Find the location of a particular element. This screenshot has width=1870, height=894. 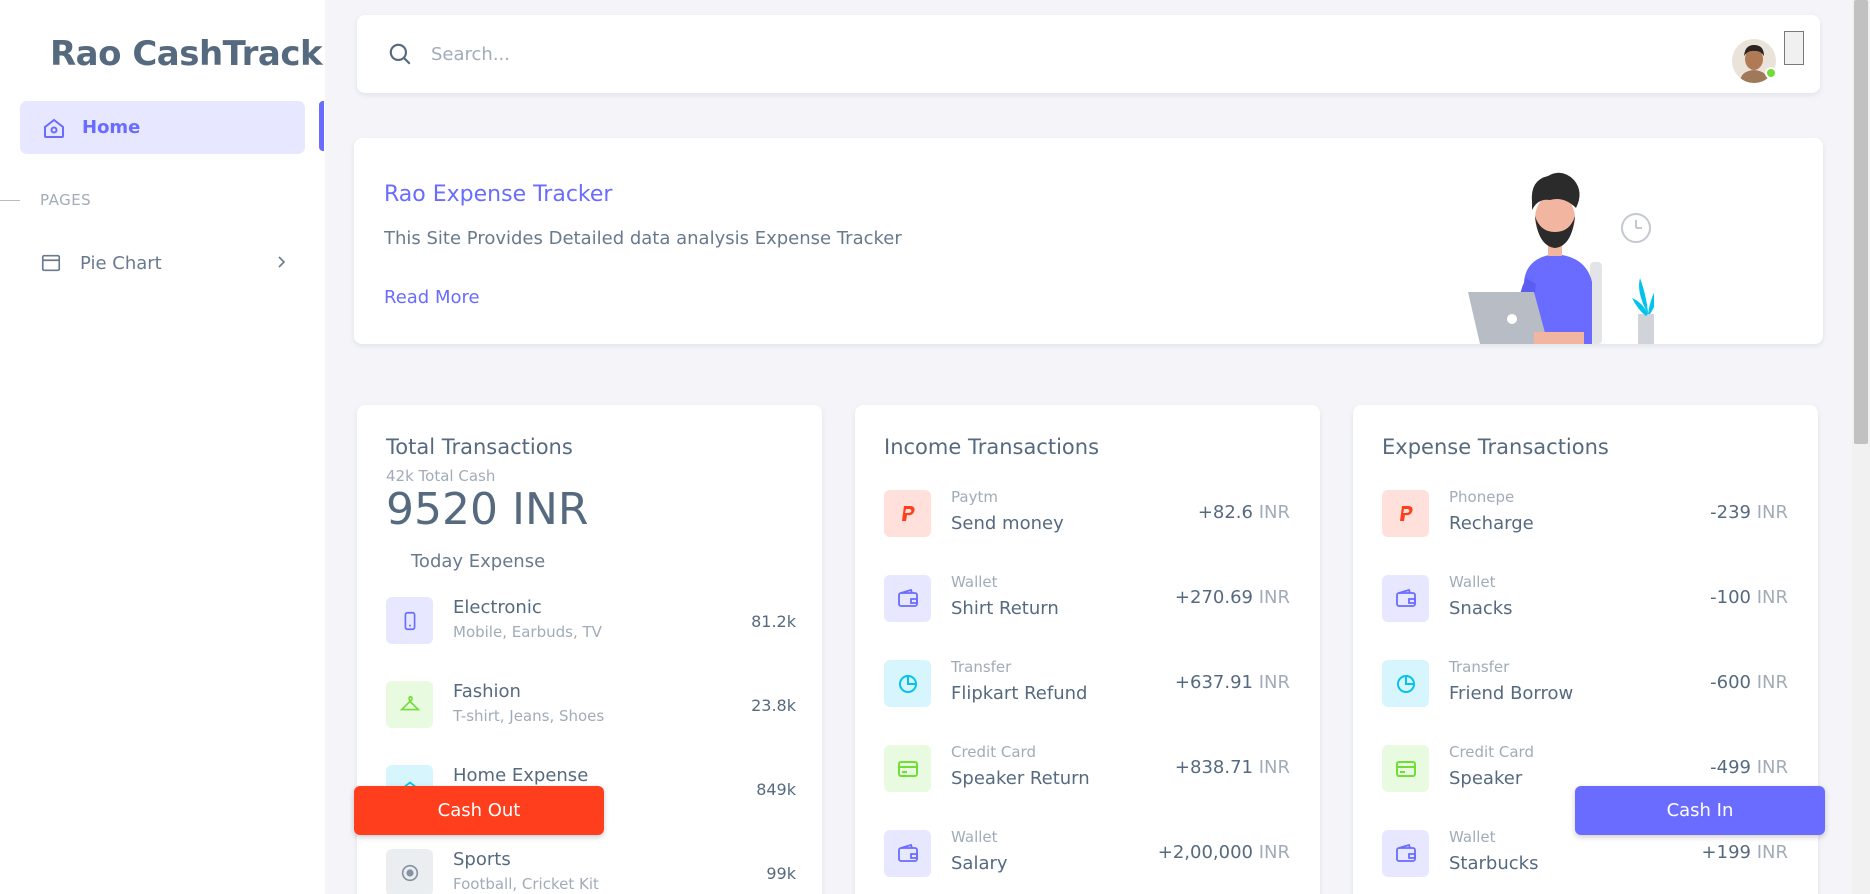

table-row: Wallet Snacks -100 INR is located at coordinates (1585, 598).